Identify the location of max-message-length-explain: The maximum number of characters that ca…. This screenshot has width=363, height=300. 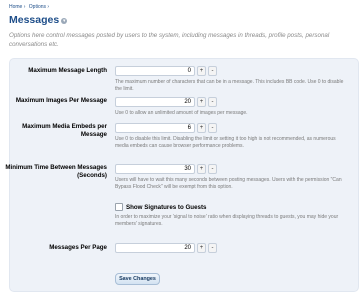
(229, 85).